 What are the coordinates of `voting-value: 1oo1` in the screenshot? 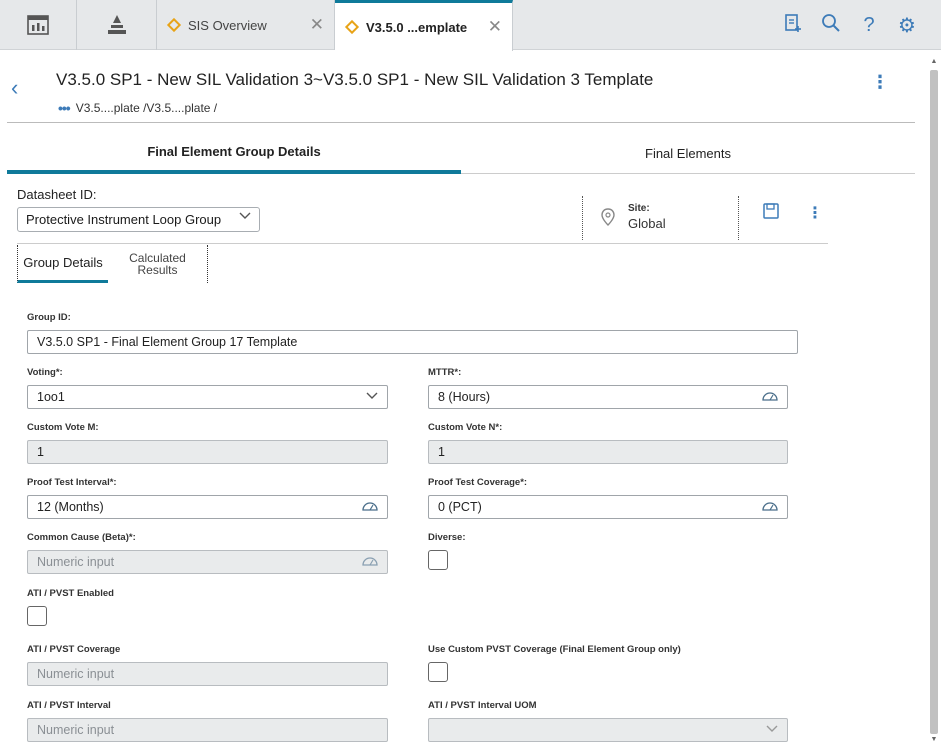 It's located at (51, 397).